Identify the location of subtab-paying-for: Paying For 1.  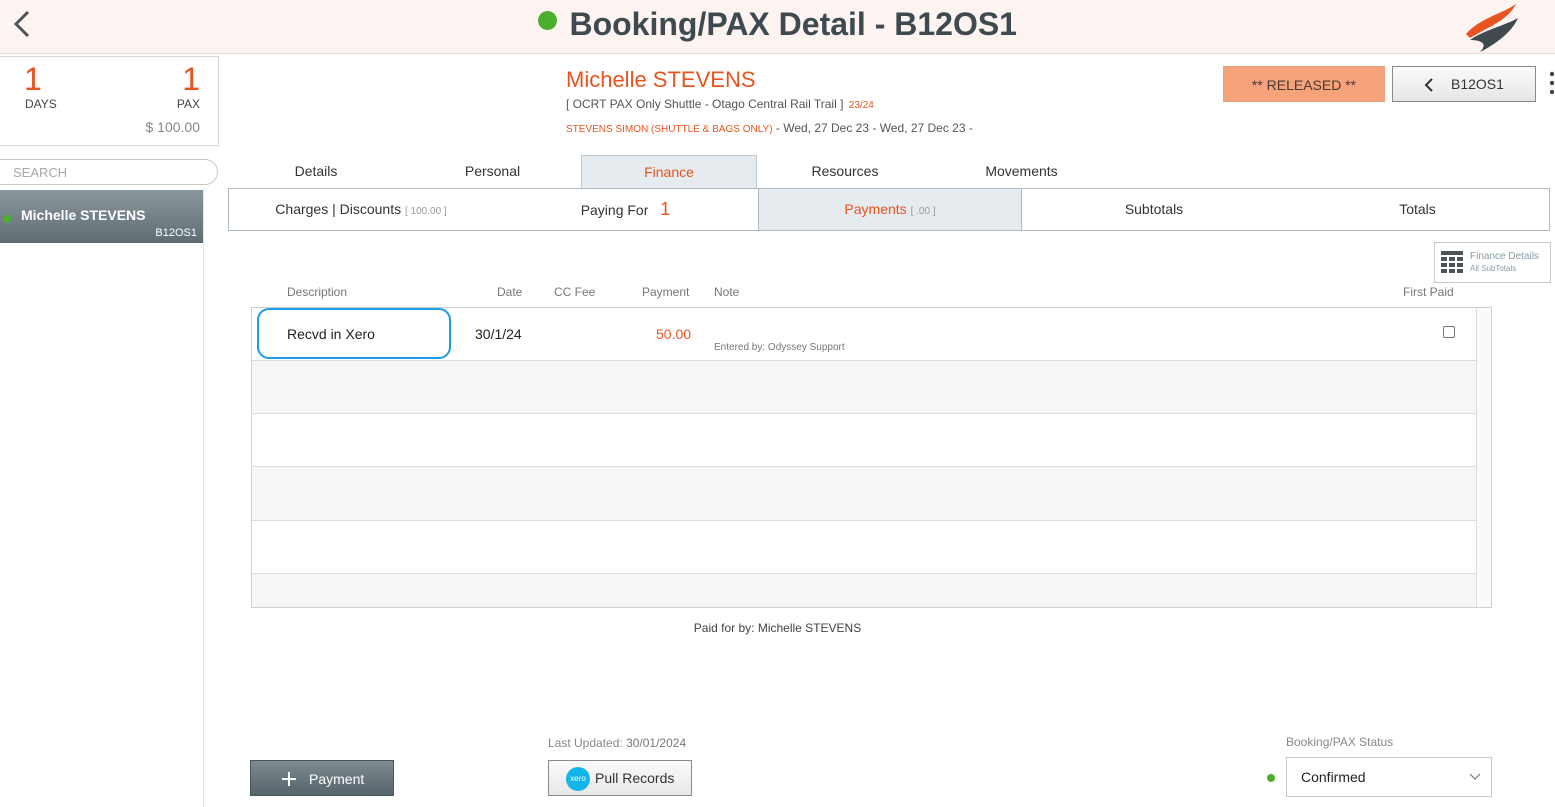
(625, 209).